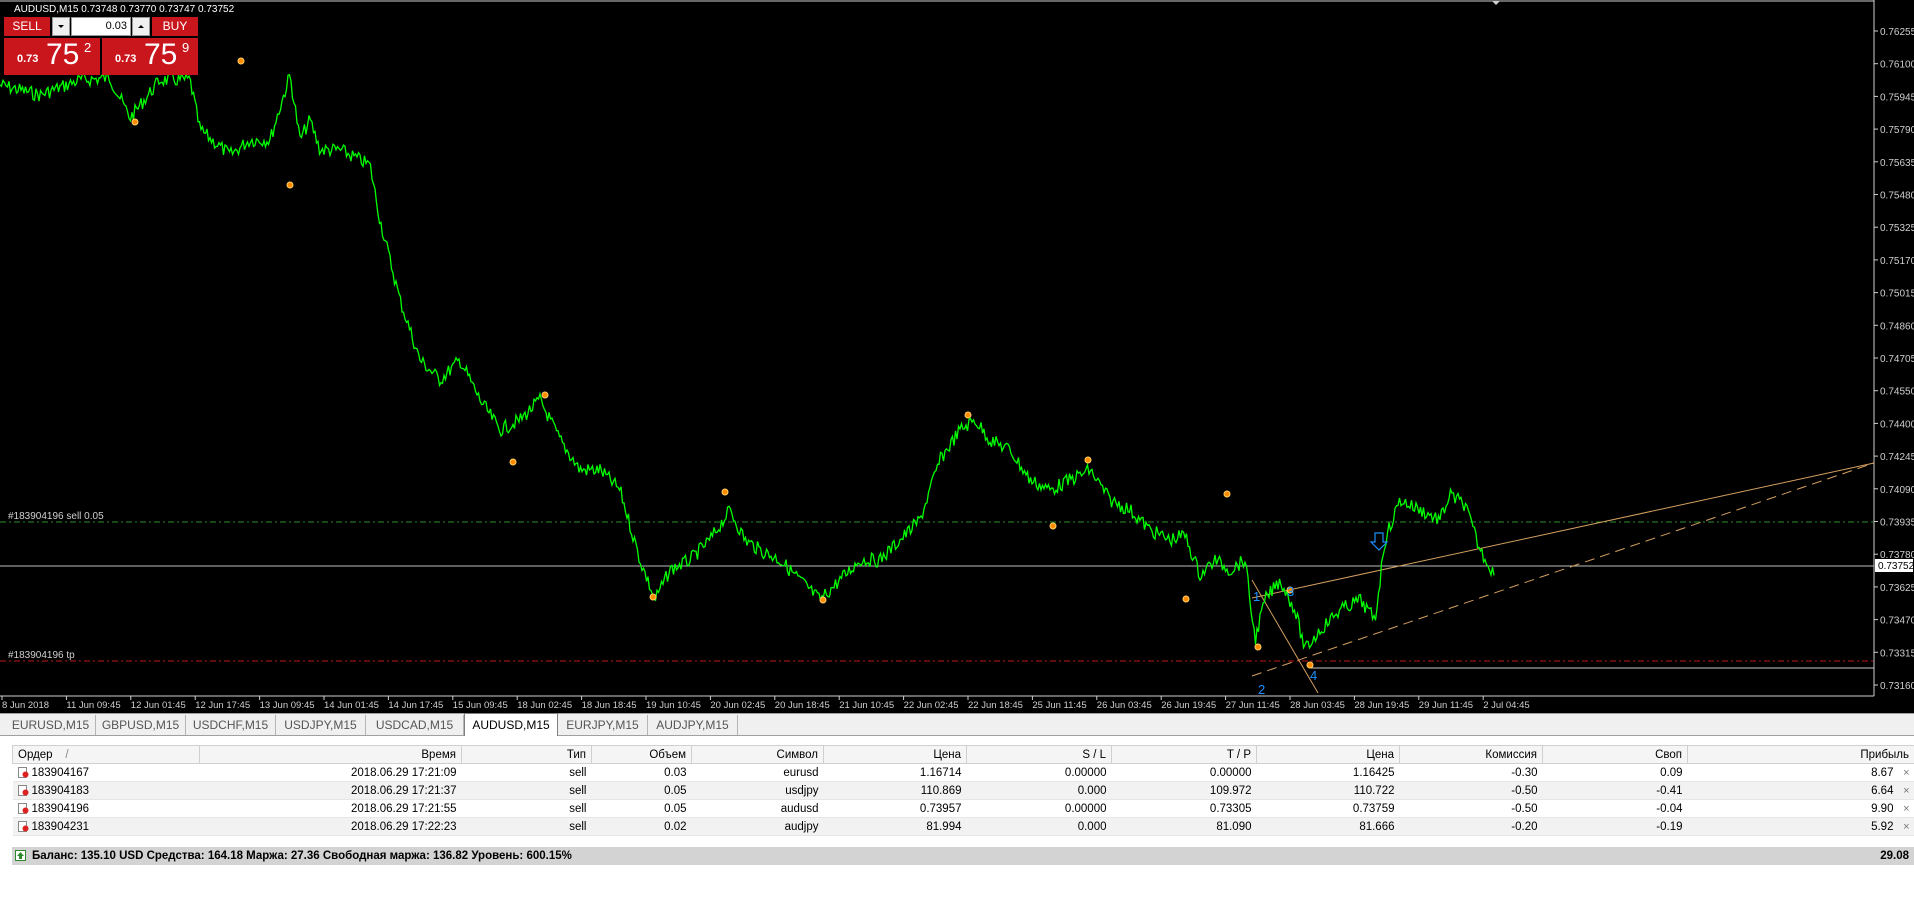  What do you see at coordinates (1882, 790) in the screenshot?
I see `profit-value: 6.64` at bounding box center [1882, 790].